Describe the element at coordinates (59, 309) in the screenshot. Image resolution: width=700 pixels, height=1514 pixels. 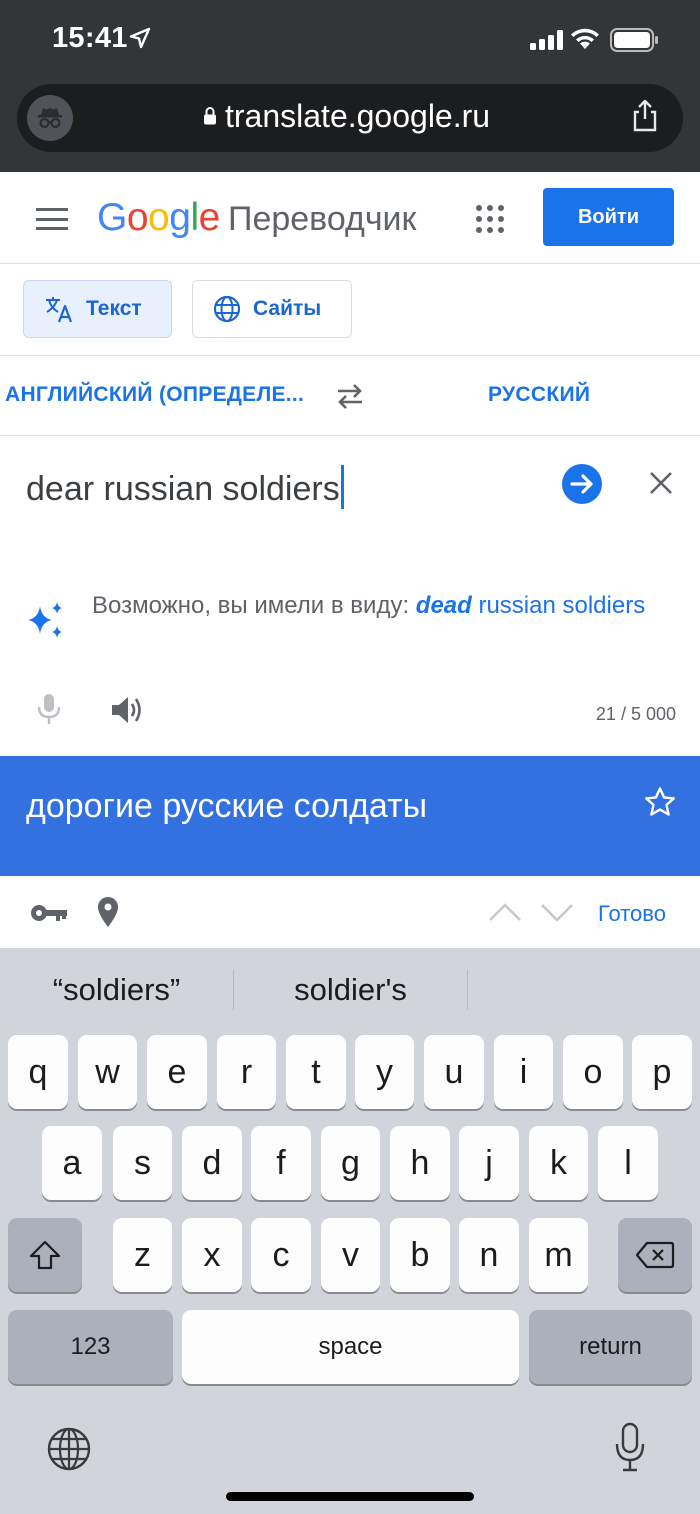
I see `translate-icon` at that location.